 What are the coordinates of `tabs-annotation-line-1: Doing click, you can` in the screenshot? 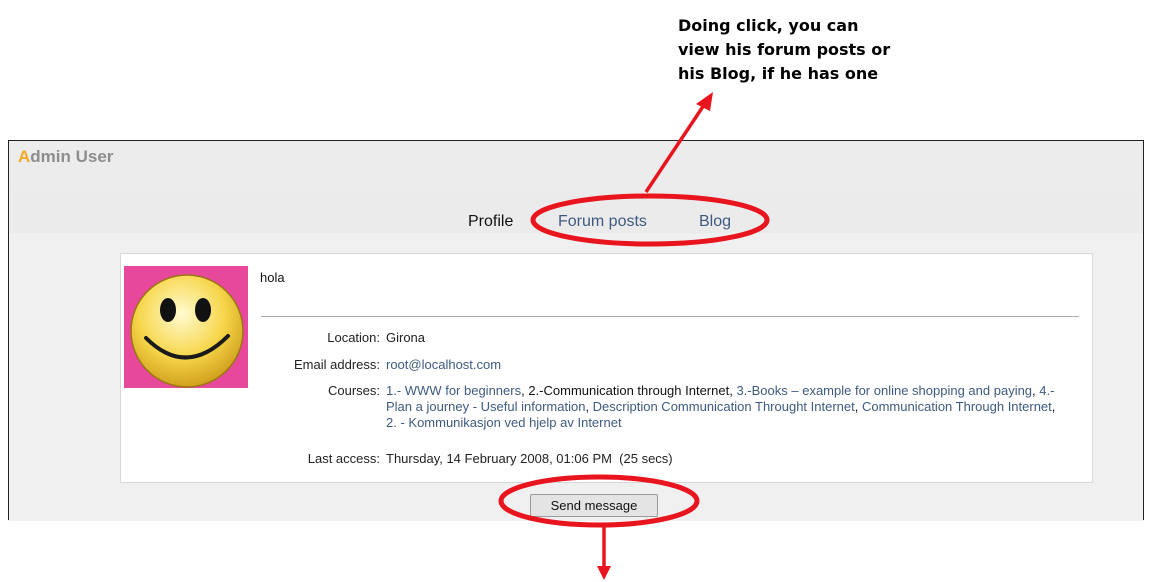 It's located at (768, 25).